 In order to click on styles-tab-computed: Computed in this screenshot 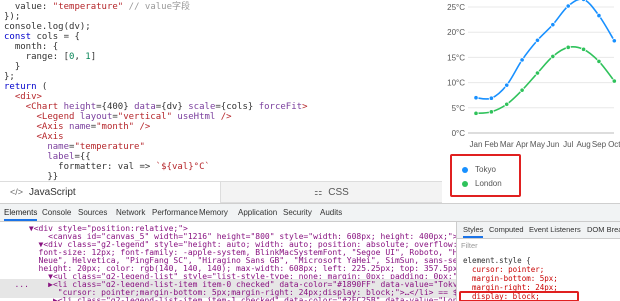, I will do `click(506, 230)`.